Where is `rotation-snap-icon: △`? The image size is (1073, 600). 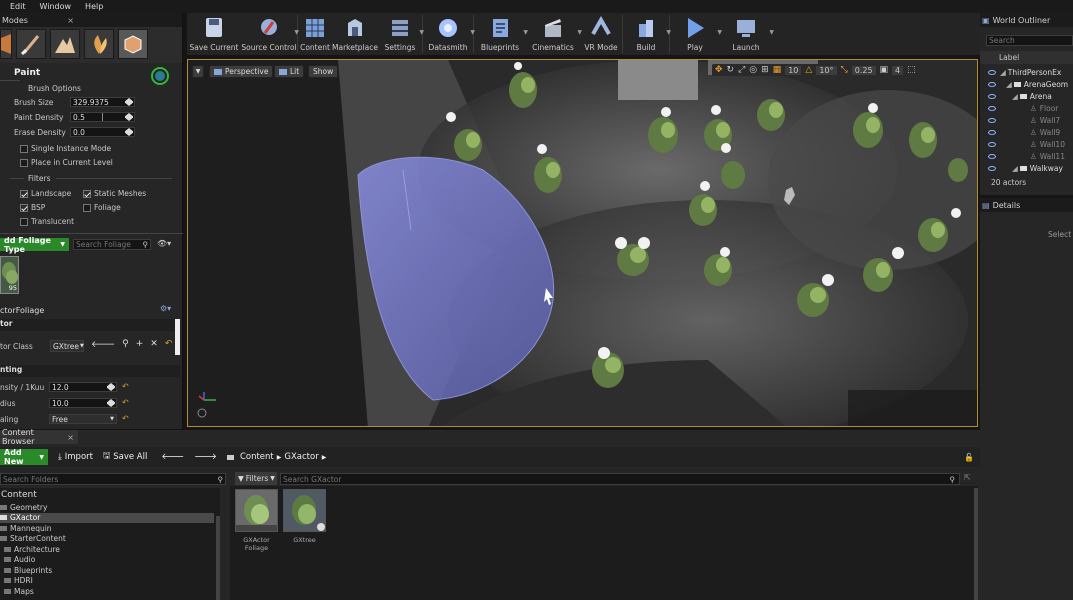
rotation-snap-icon: △ is located at coordinates (808, 70).